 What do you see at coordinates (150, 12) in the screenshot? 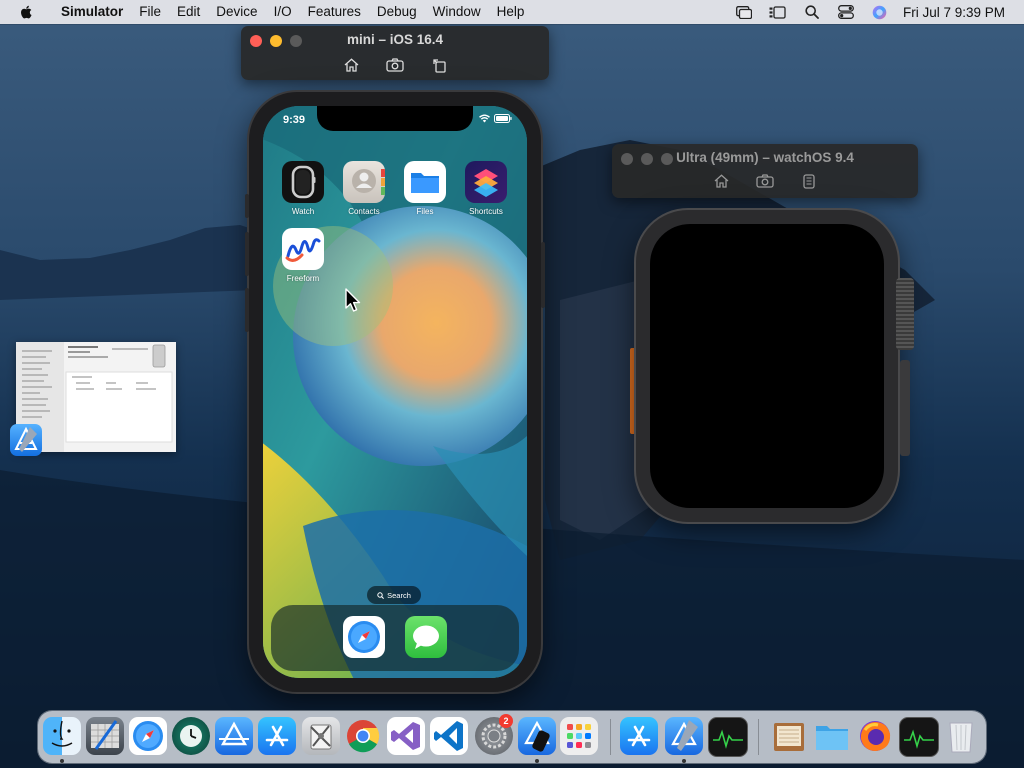
I see `menu-file: File` at bounding box center [150, 12].